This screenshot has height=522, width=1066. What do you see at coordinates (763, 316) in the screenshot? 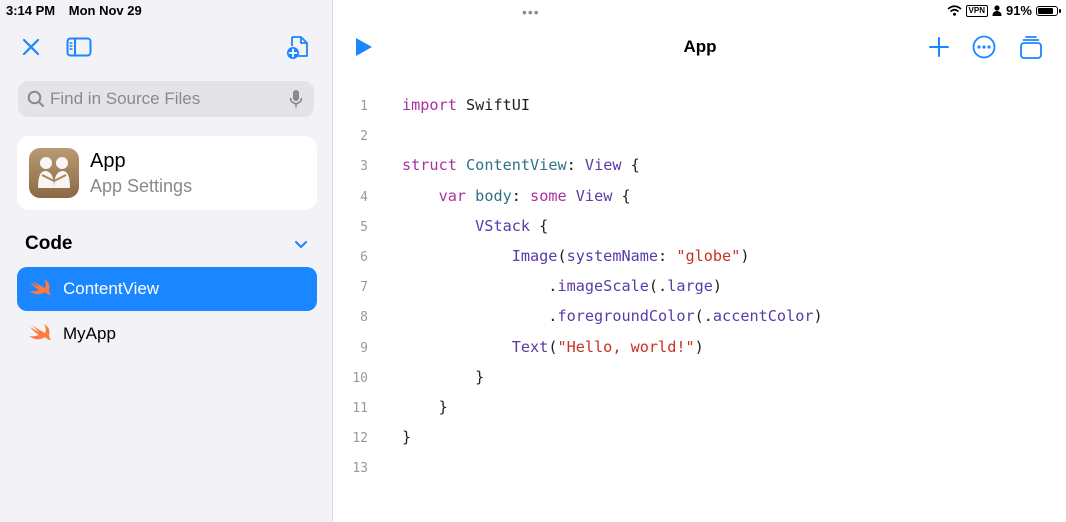
I see `code-token: accentColor` at bounding box center [763, 316].